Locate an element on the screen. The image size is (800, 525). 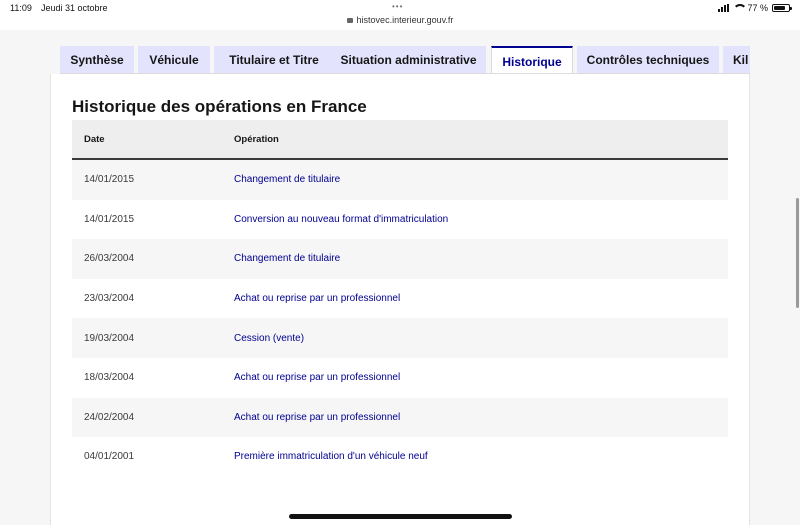
row-date: 23/03/2004 is located at coordinates (109, 299).